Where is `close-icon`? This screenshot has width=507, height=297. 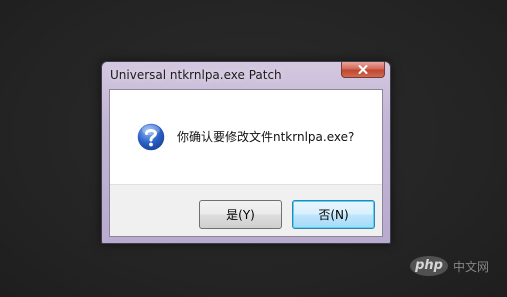
close-icon is located at coordinates (363, 69).